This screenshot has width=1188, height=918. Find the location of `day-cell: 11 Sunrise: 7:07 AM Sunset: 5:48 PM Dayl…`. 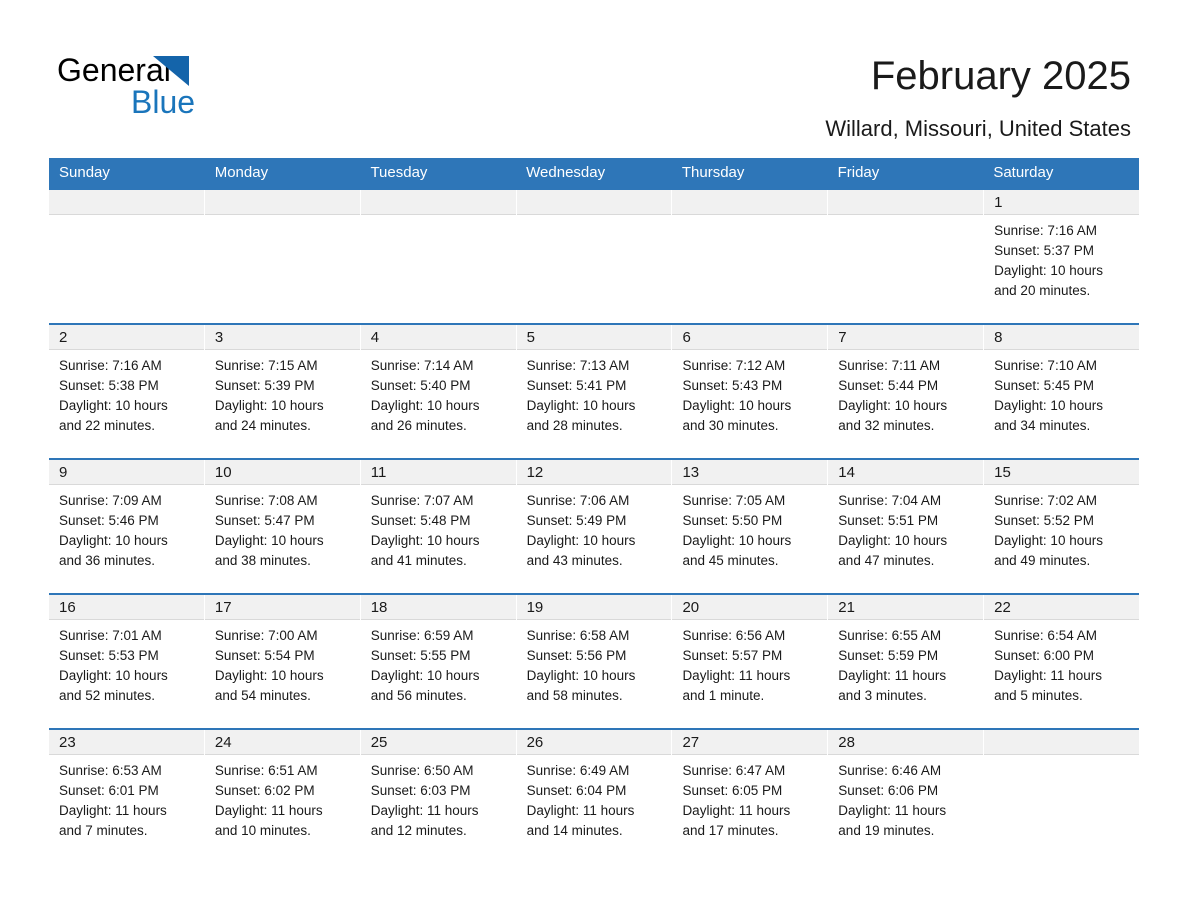

day-cell: 11 Sunrise: 7:07 AM Sunset: 5:48 PM Dayl… is located at coordinates (438, 526).